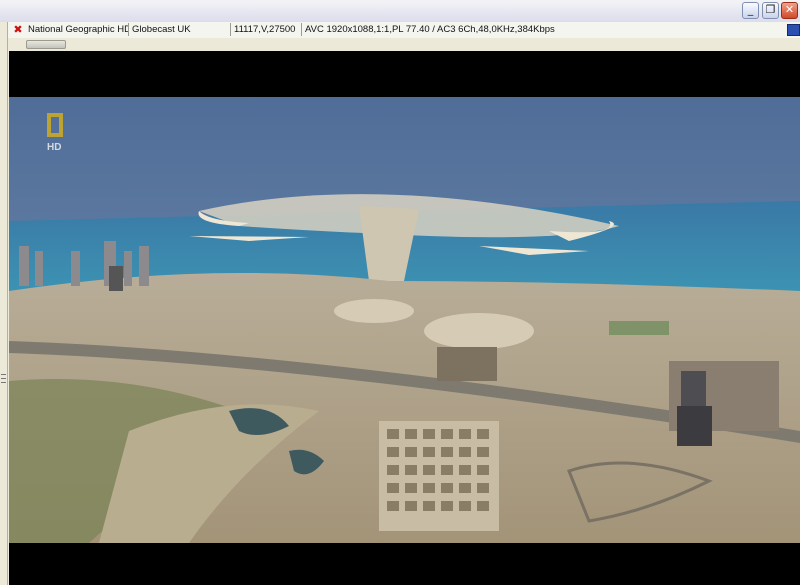  I want to click on restore-icon: ❐, so click(770, 9).